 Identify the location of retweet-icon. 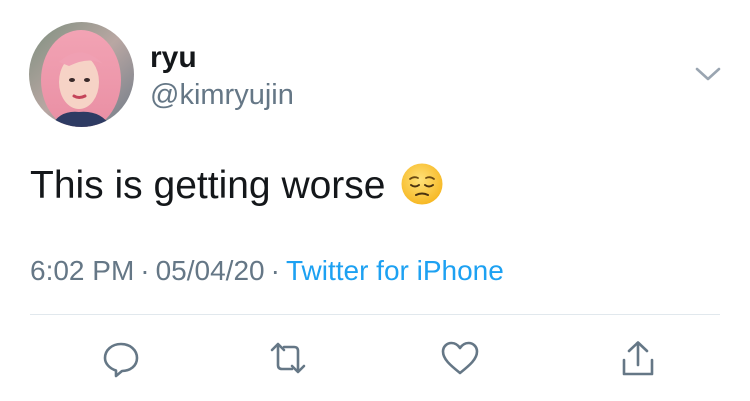
(288, 358).